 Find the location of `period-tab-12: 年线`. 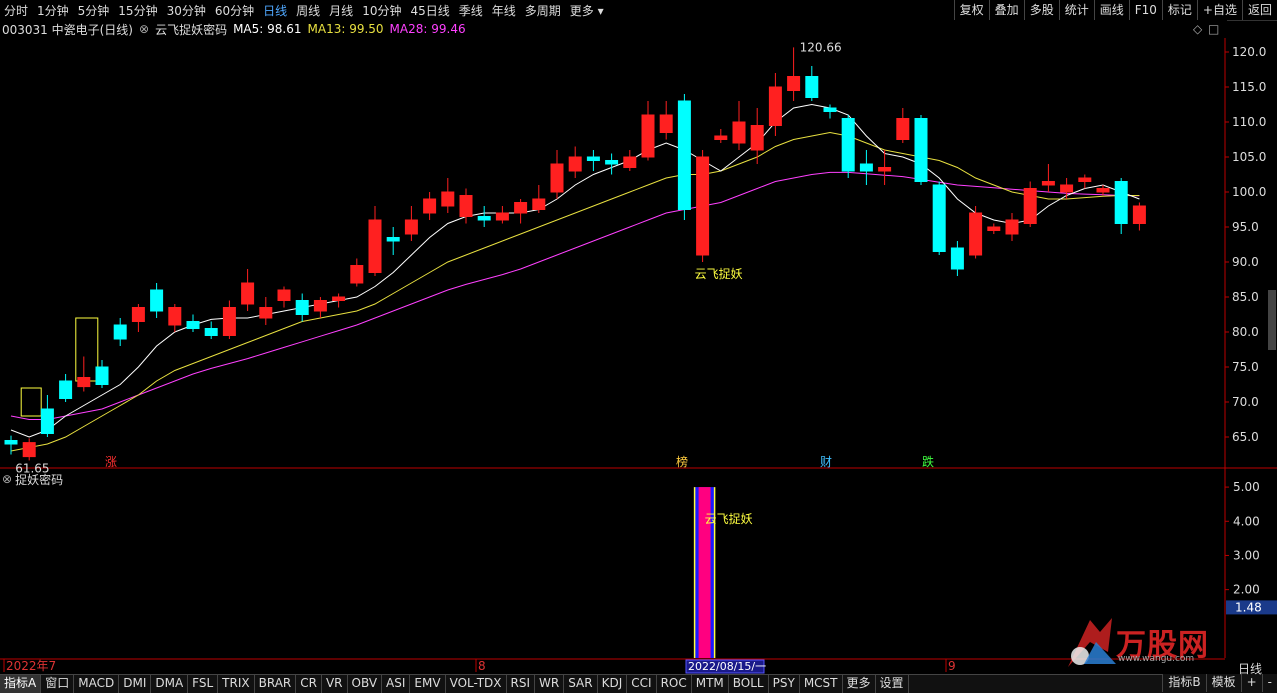

period-tab-12: 年线 is located at coordinates (504, 10).